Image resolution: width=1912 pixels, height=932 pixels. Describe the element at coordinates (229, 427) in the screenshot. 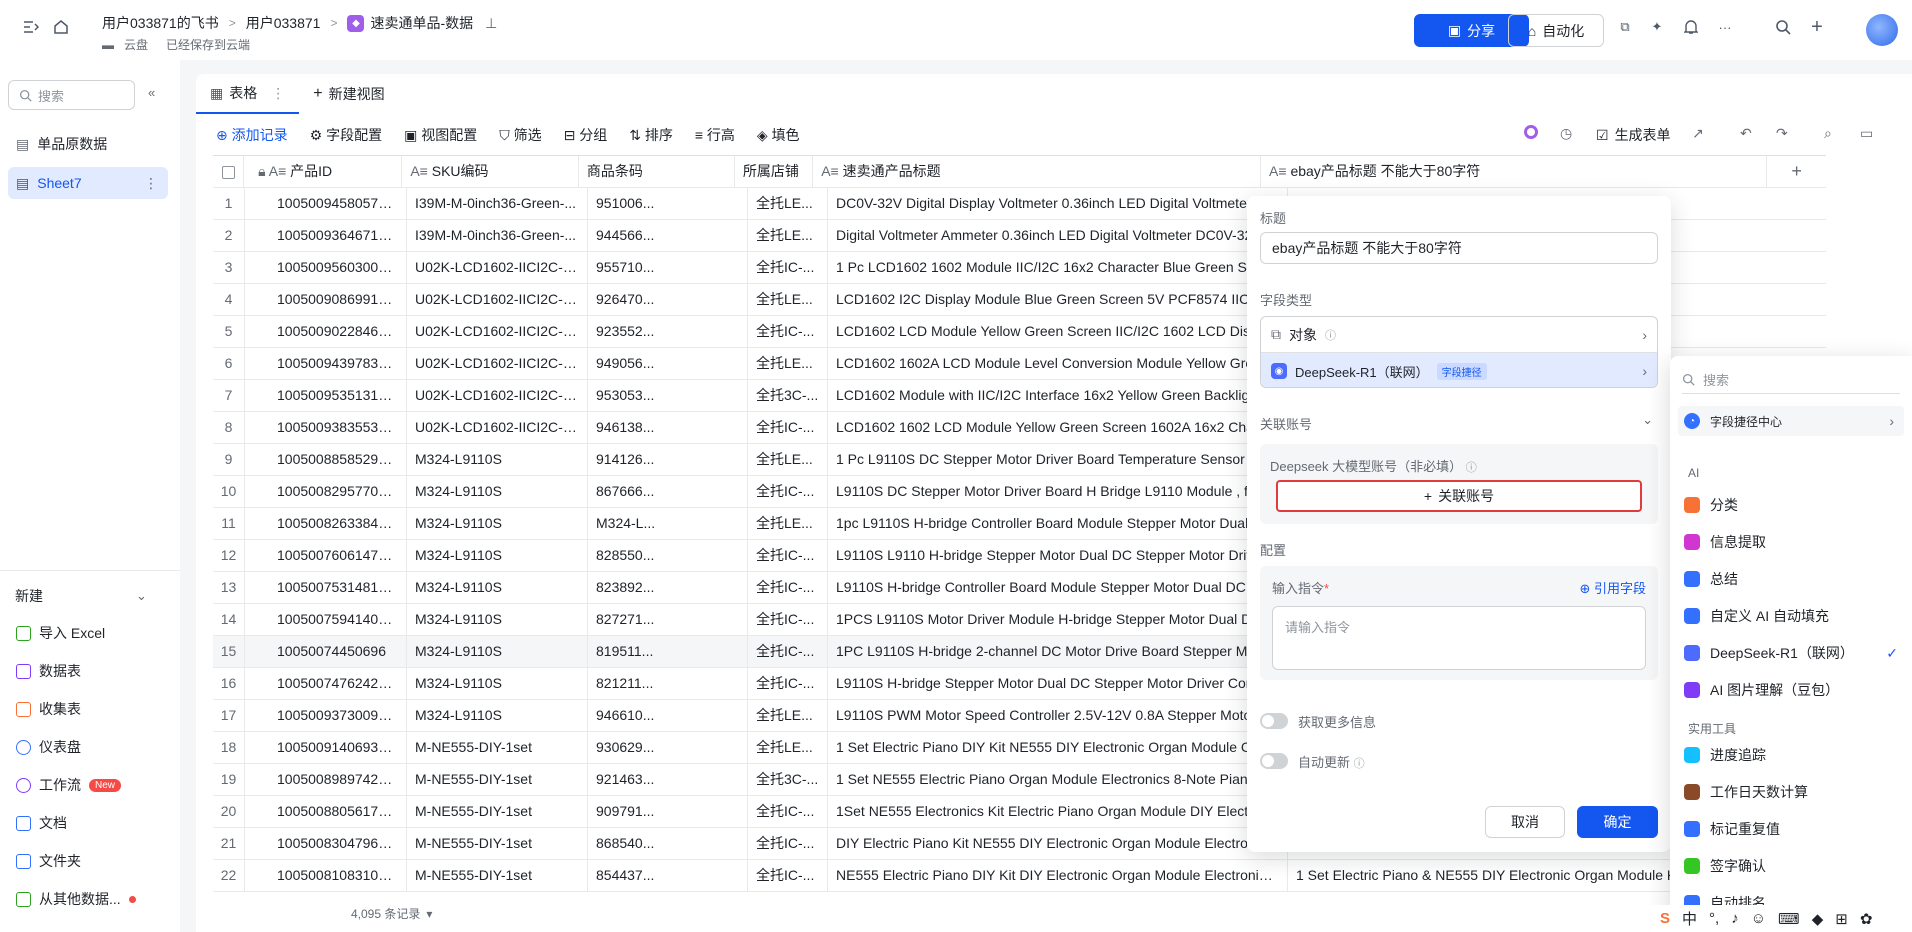

I see `row-number: 8` at that location.